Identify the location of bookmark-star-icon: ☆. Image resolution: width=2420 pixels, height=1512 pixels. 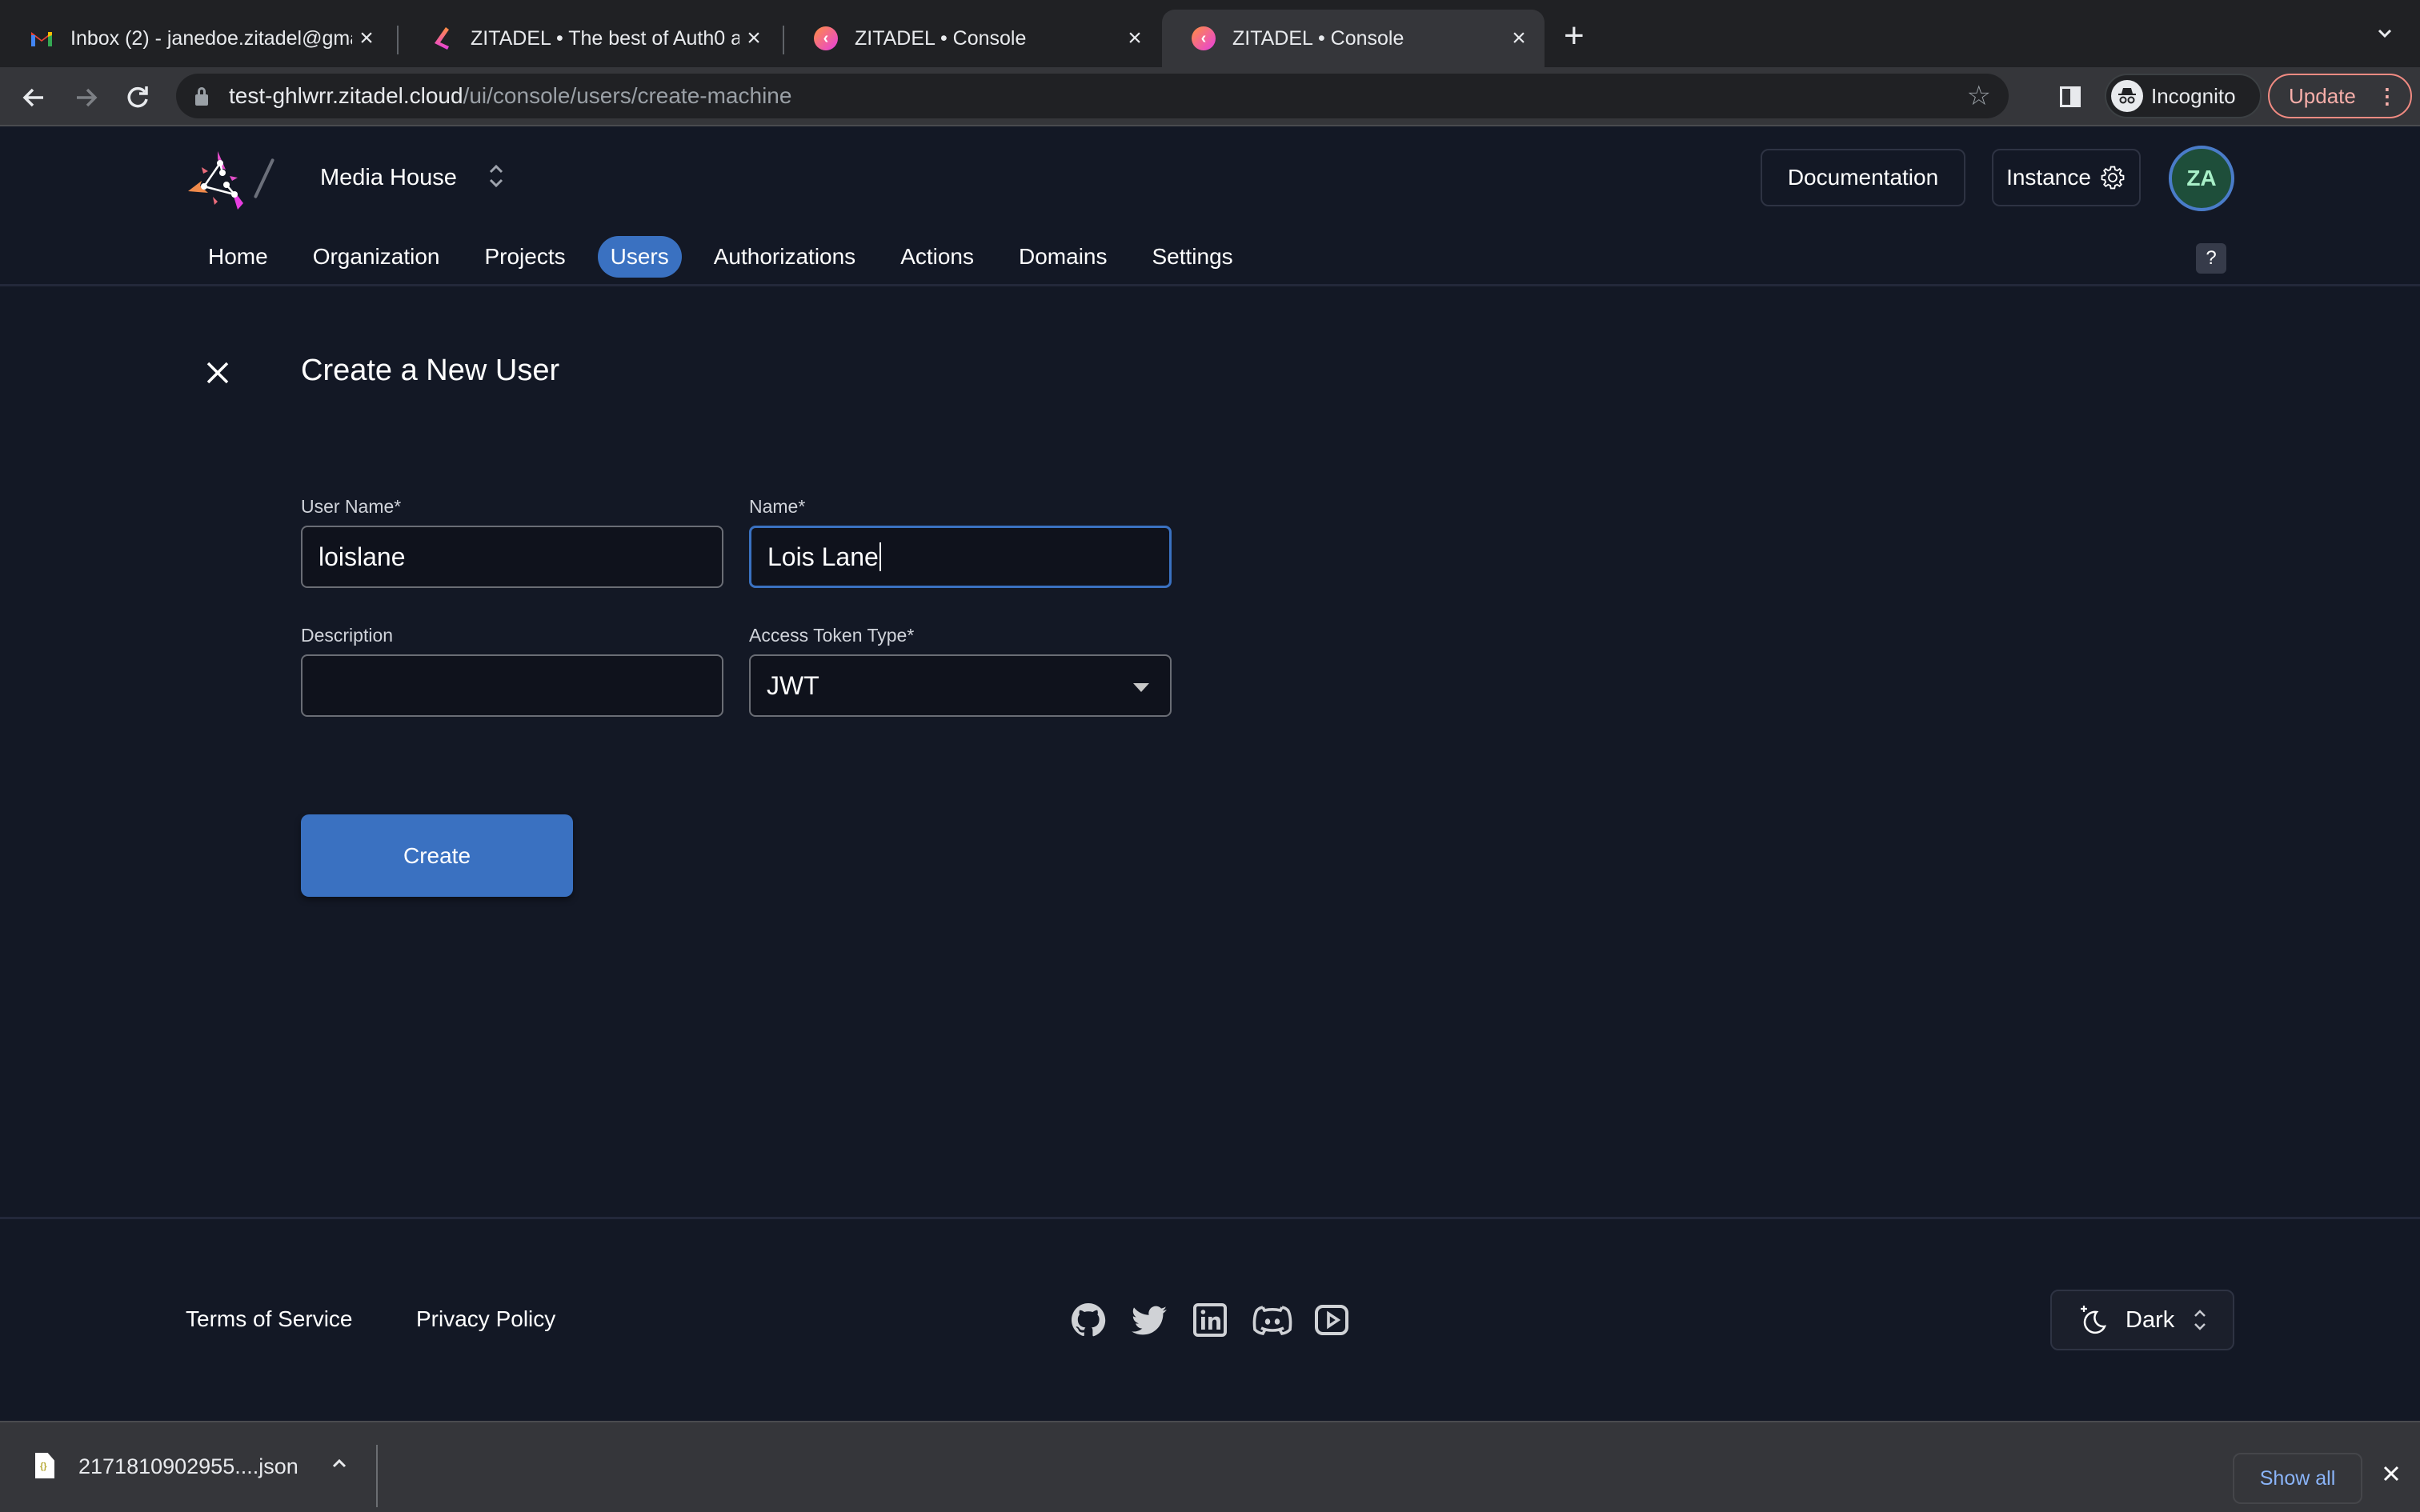
(1979, 96).